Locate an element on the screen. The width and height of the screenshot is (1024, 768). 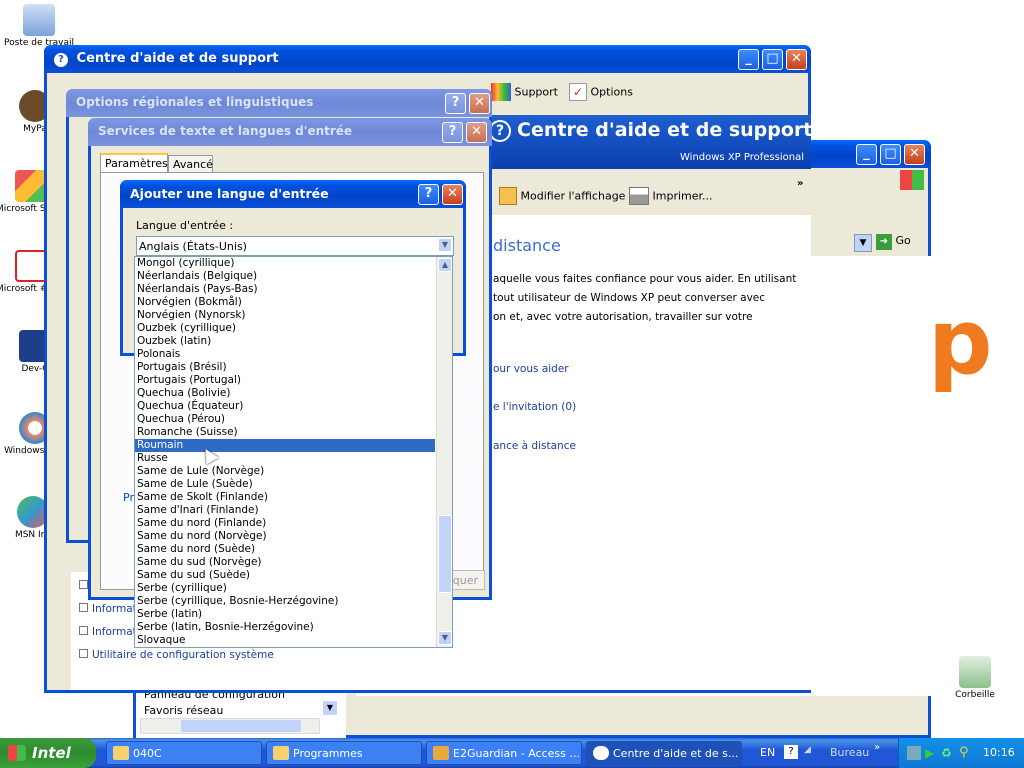
language-option: Quechua (Pérou) is located at coordinates (285, 419).